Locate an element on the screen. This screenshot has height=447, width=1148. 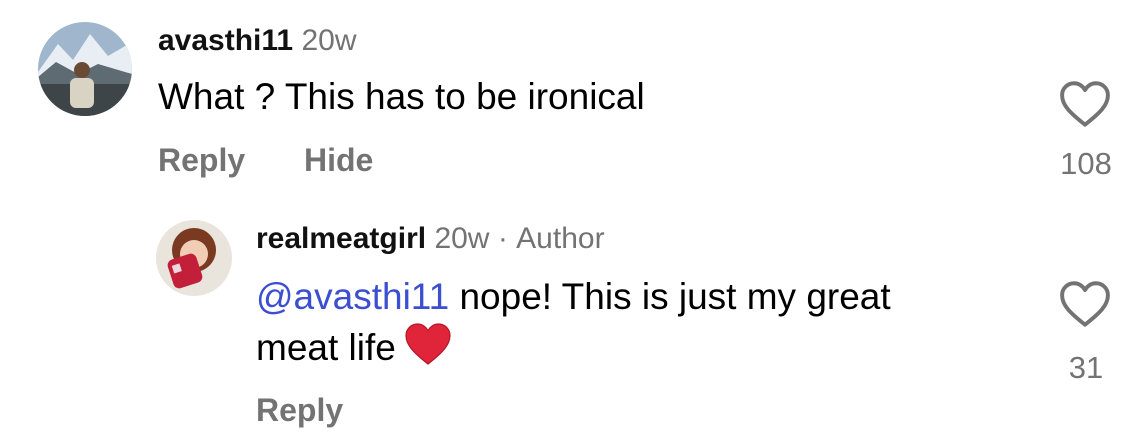
username-text: realmeatgirl is located at coordinates (341, 238).